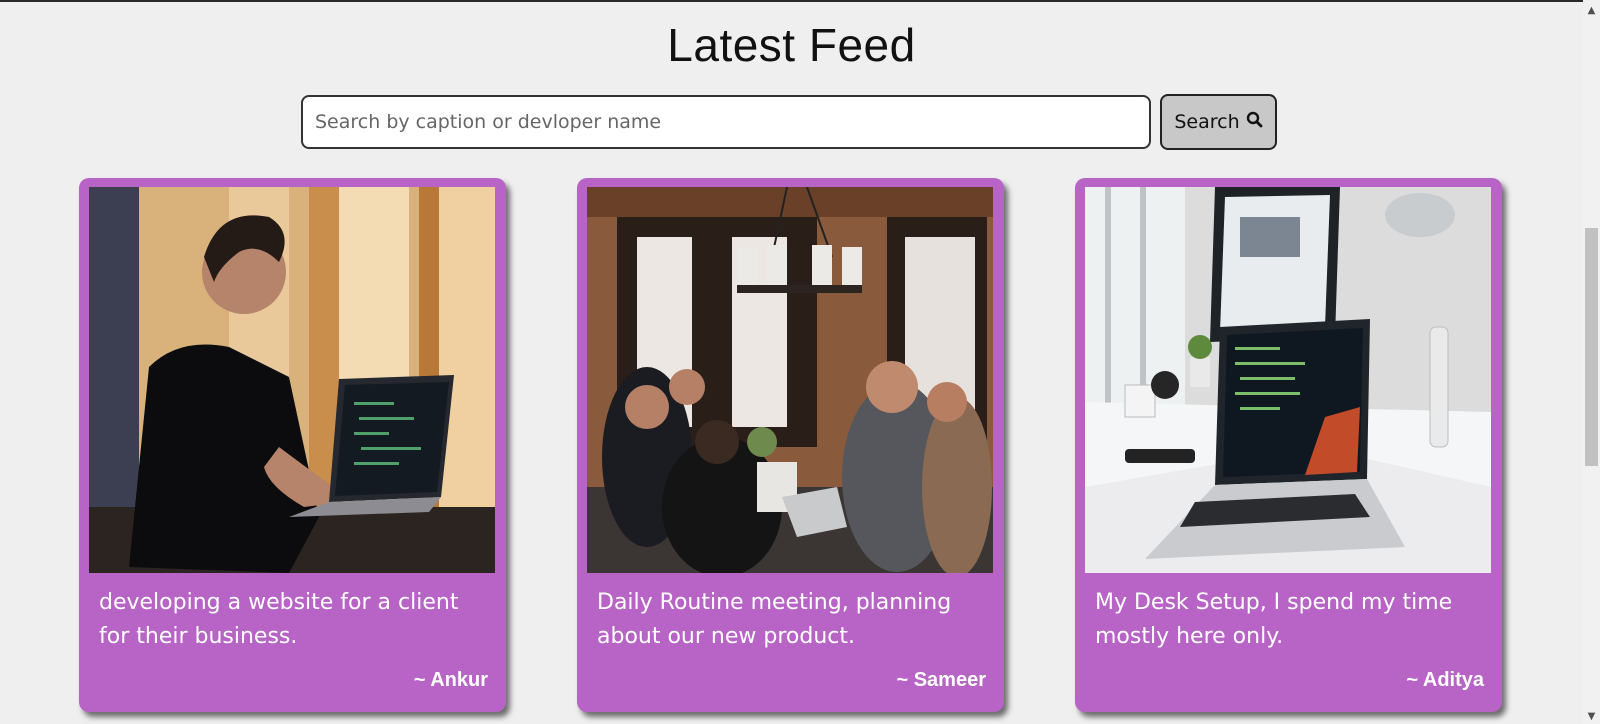 The height and width of the screenshot is (724, 1600). Describe the element at coordinates (1445, 680) in the screenshot. I see `post-author: ~ Aditya` at that location.